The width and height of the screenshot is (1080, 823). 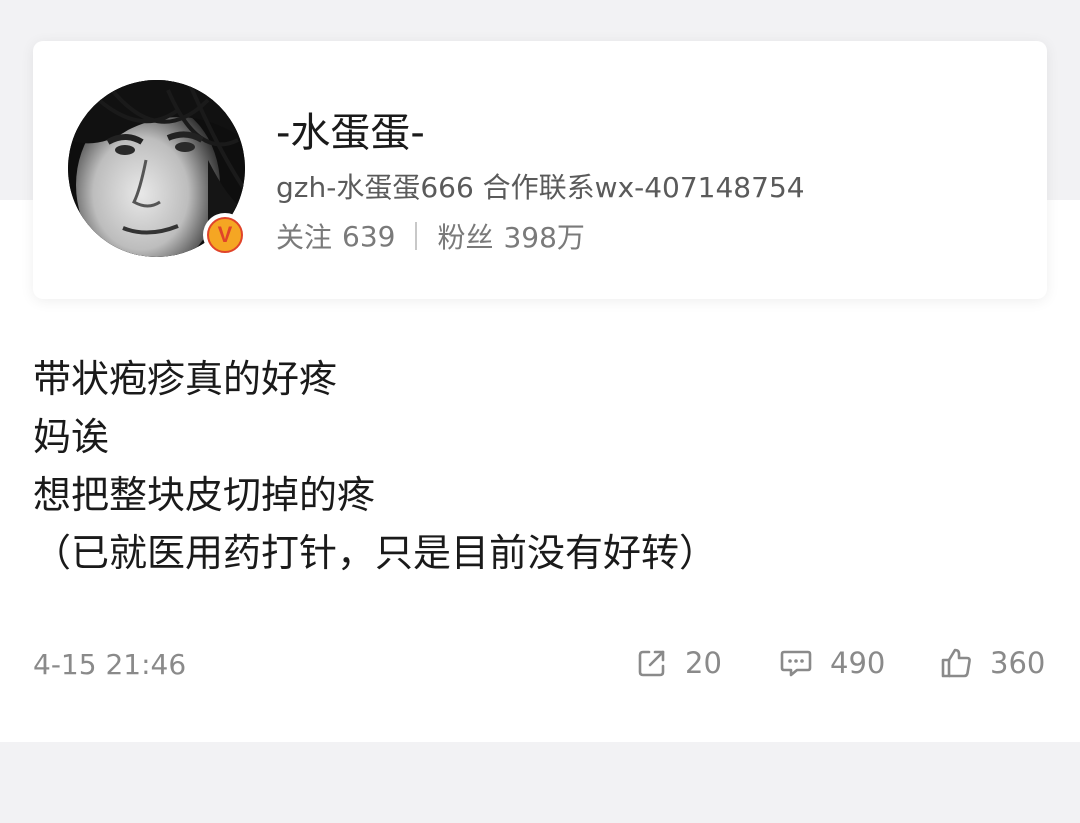 I want to click on post-line: 想把整块皮切掉的疼, so click(x=204, y=495).